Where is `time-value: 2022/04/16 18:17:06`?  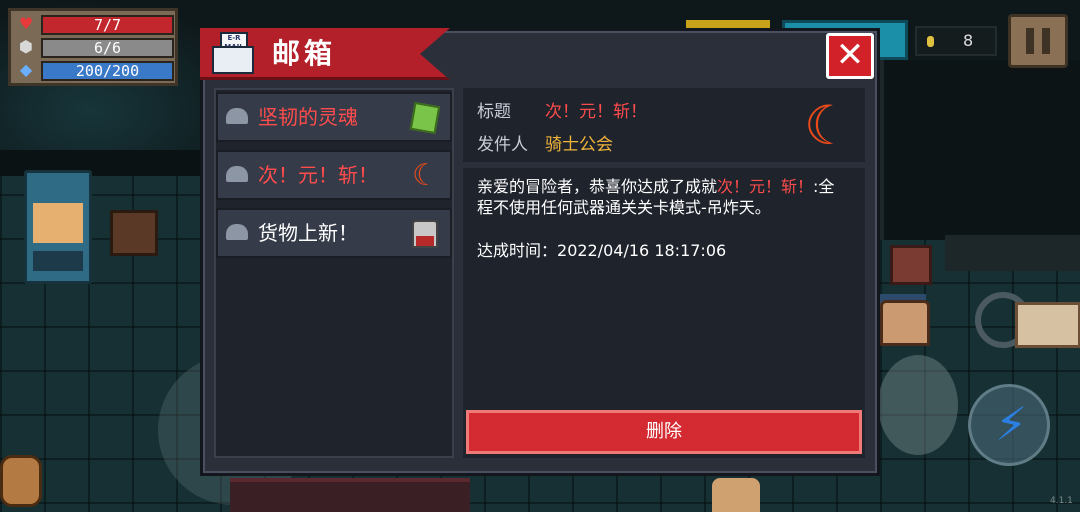 time-value: 2022/04/16 18:17:06 is located at coordinates (642, 250).